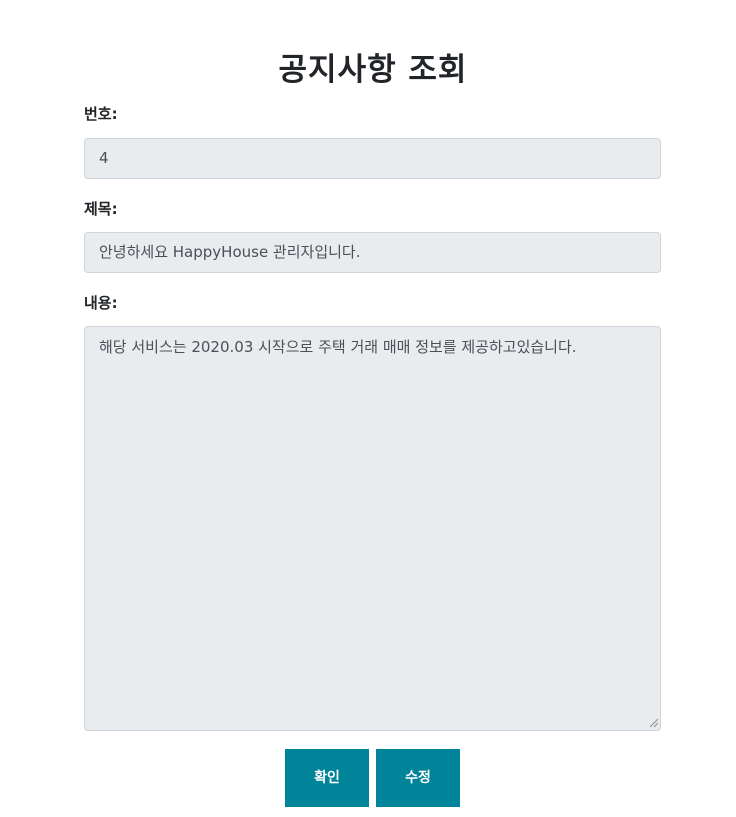  I want to click on number-field: 4, so click(372, 158).